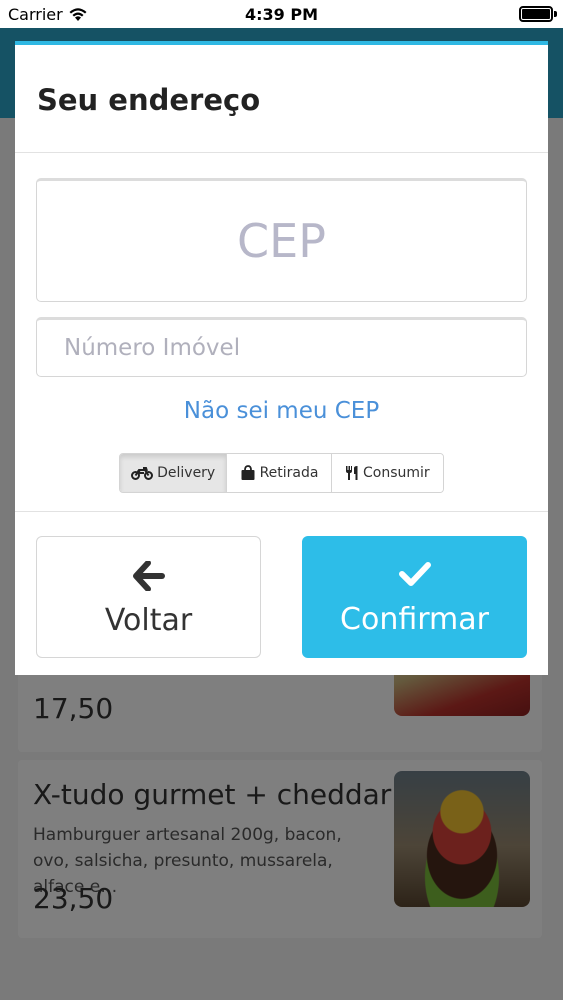 The width and height of the screenshot is (563, 1000). Describe the element at coordinates (148, 620) in the screenshot. I see `back-button-label: Voltar` at that location.